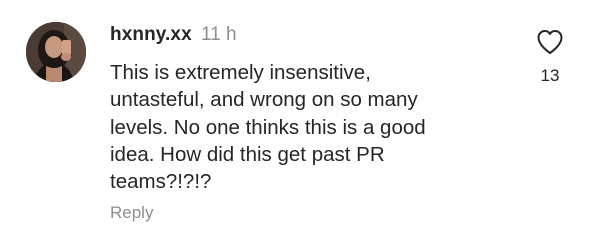  What do you see at coordinates (151, 35) in the screenshot?
I see `username: hxnny.xx` at bounding box center [151, 35].